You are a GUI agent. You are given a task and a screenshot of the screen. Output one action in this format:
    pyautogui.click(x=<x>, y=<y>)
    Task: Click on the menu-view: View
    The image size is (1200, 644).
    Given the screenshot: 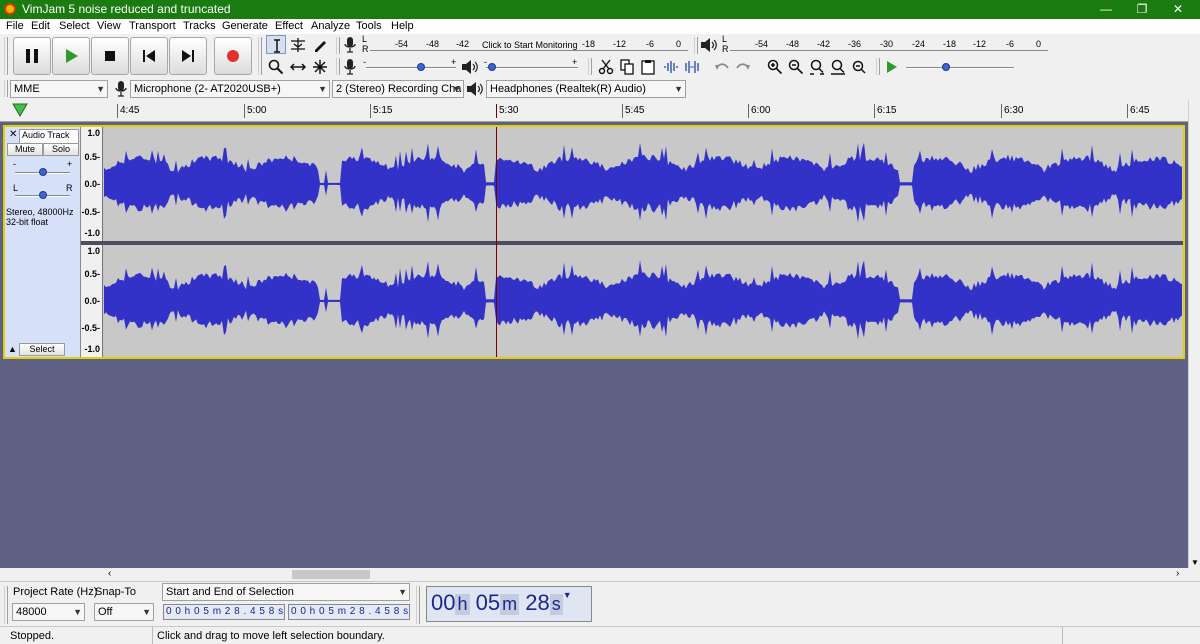 What is the action you would take?
    pyautogui.click(x=109, y=26)
    